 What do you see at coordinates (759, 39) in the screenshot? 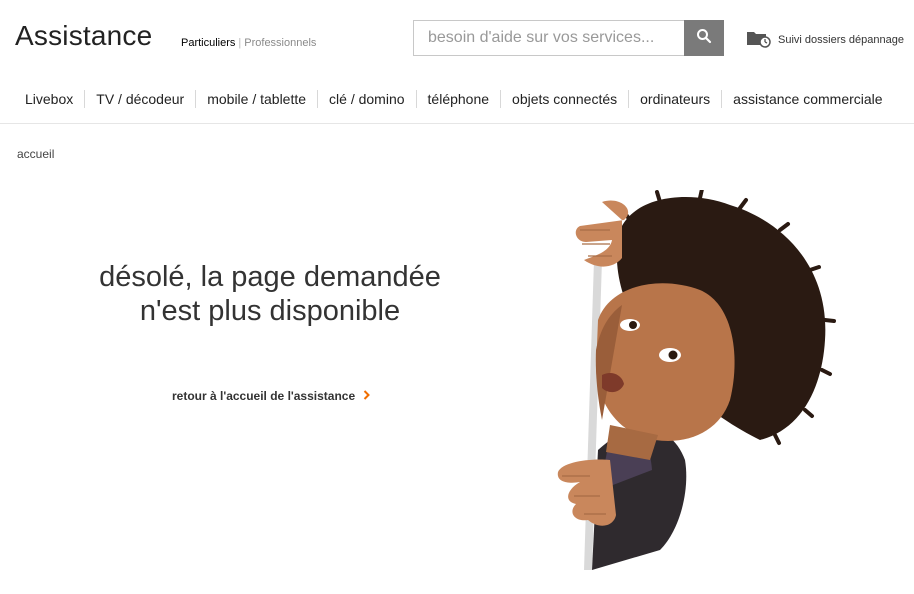
I see `folder-clock-icon` at bounding box center [759, 39].